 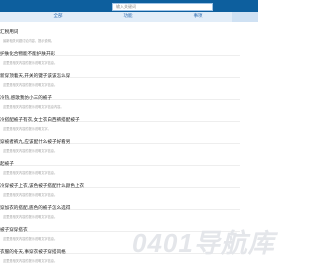 I want to click on list-item-title: 汇税用词, so click(x=9, y=33).